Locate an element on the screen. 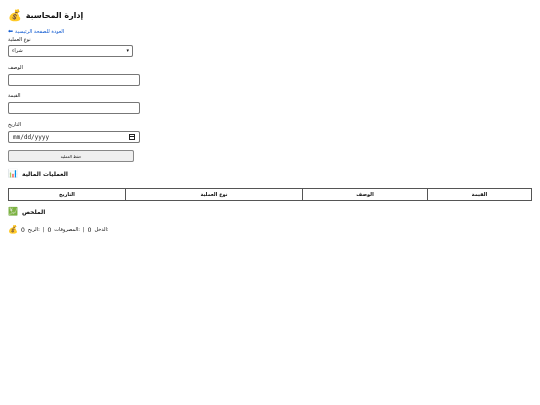  expenses-value: 0 is located at coordinates (49, 230).